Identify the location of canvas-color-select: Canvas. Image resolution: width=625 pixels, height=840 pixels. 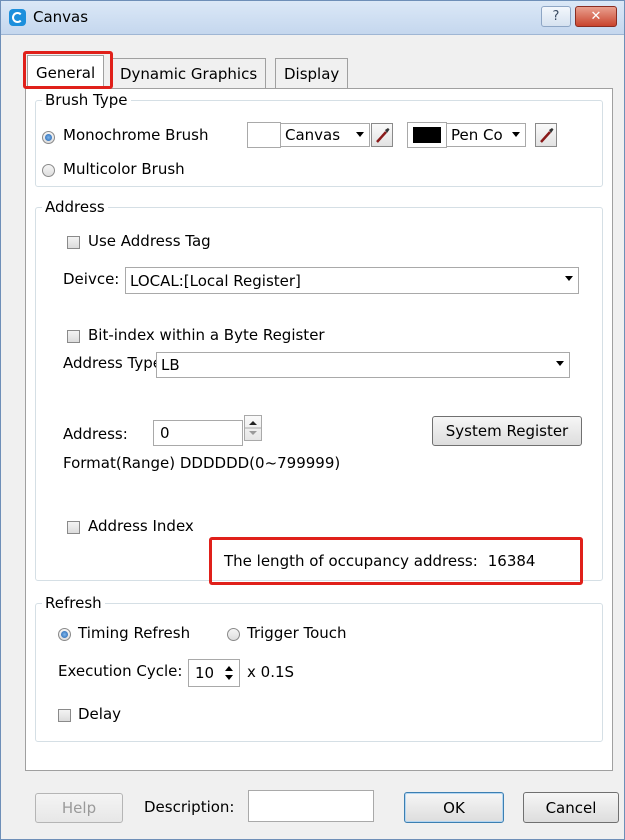
(325, 135).